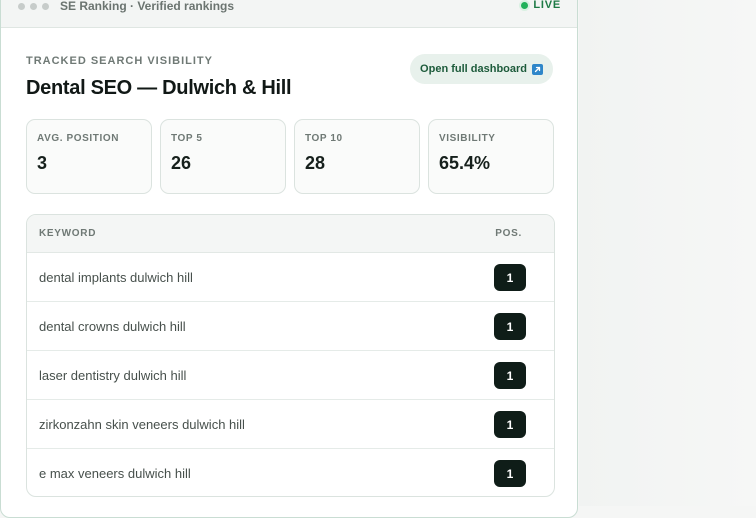 The height and width of the screenshot is (518, 756). What do you see at coordinates (159, 88) in the screenshot?
I see `page-title: Dental SEO — Dulwich & Hill` at bounding box center [159, 88].